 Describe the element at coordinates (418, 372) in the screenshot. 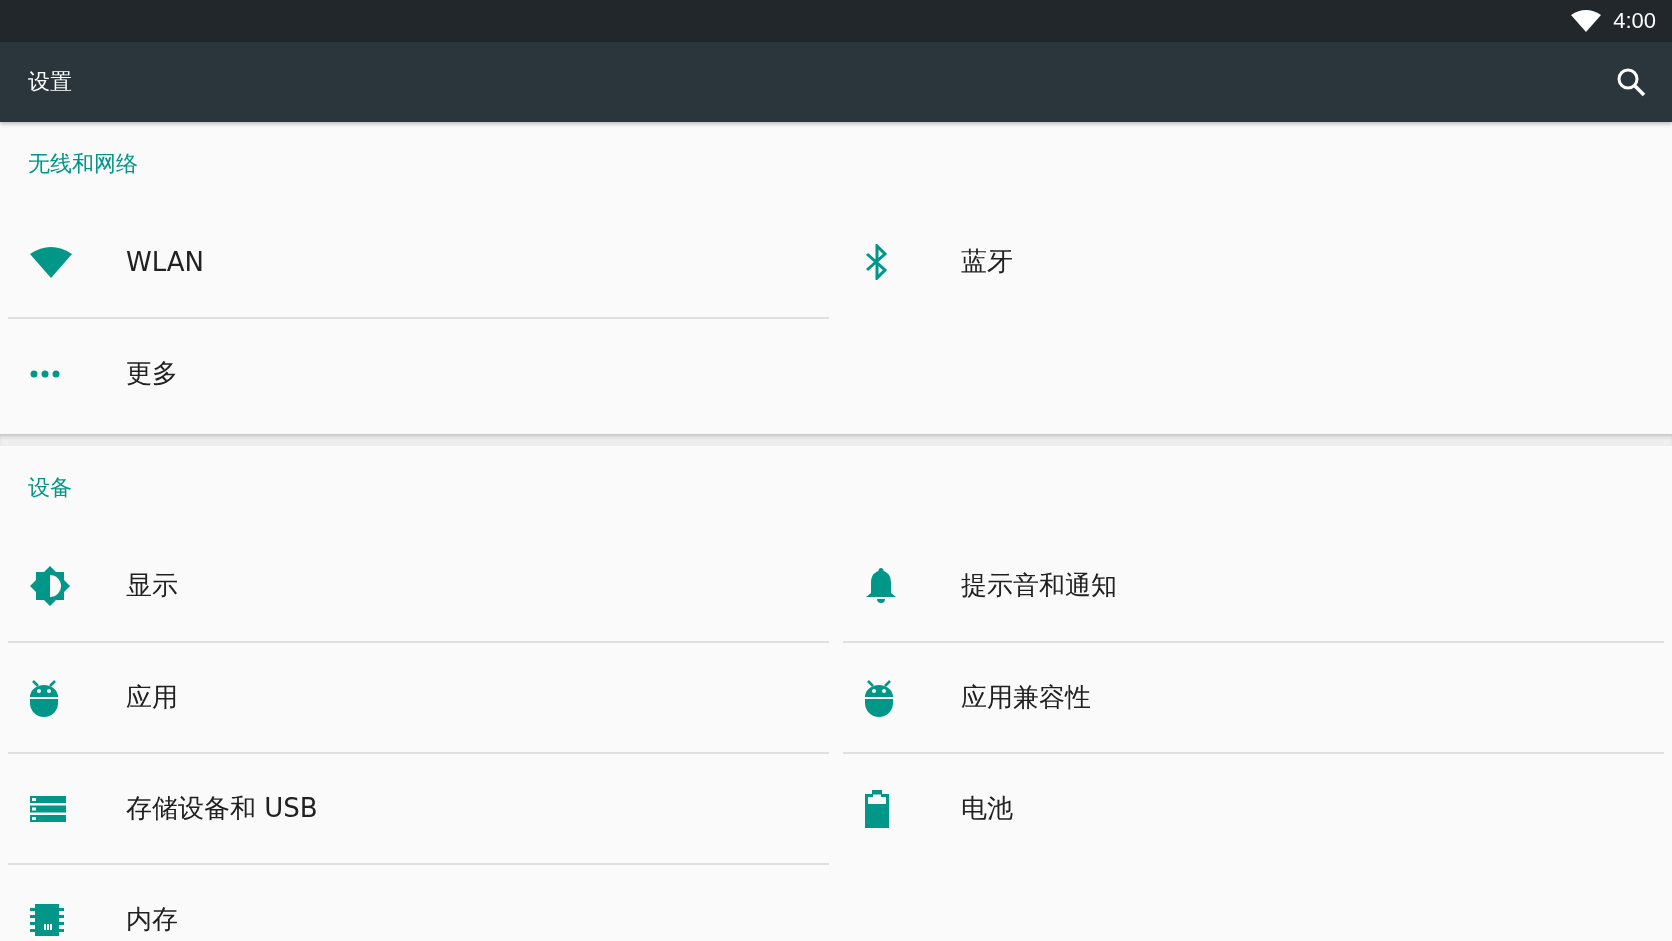

I see `settings-item: 更多` at that location.